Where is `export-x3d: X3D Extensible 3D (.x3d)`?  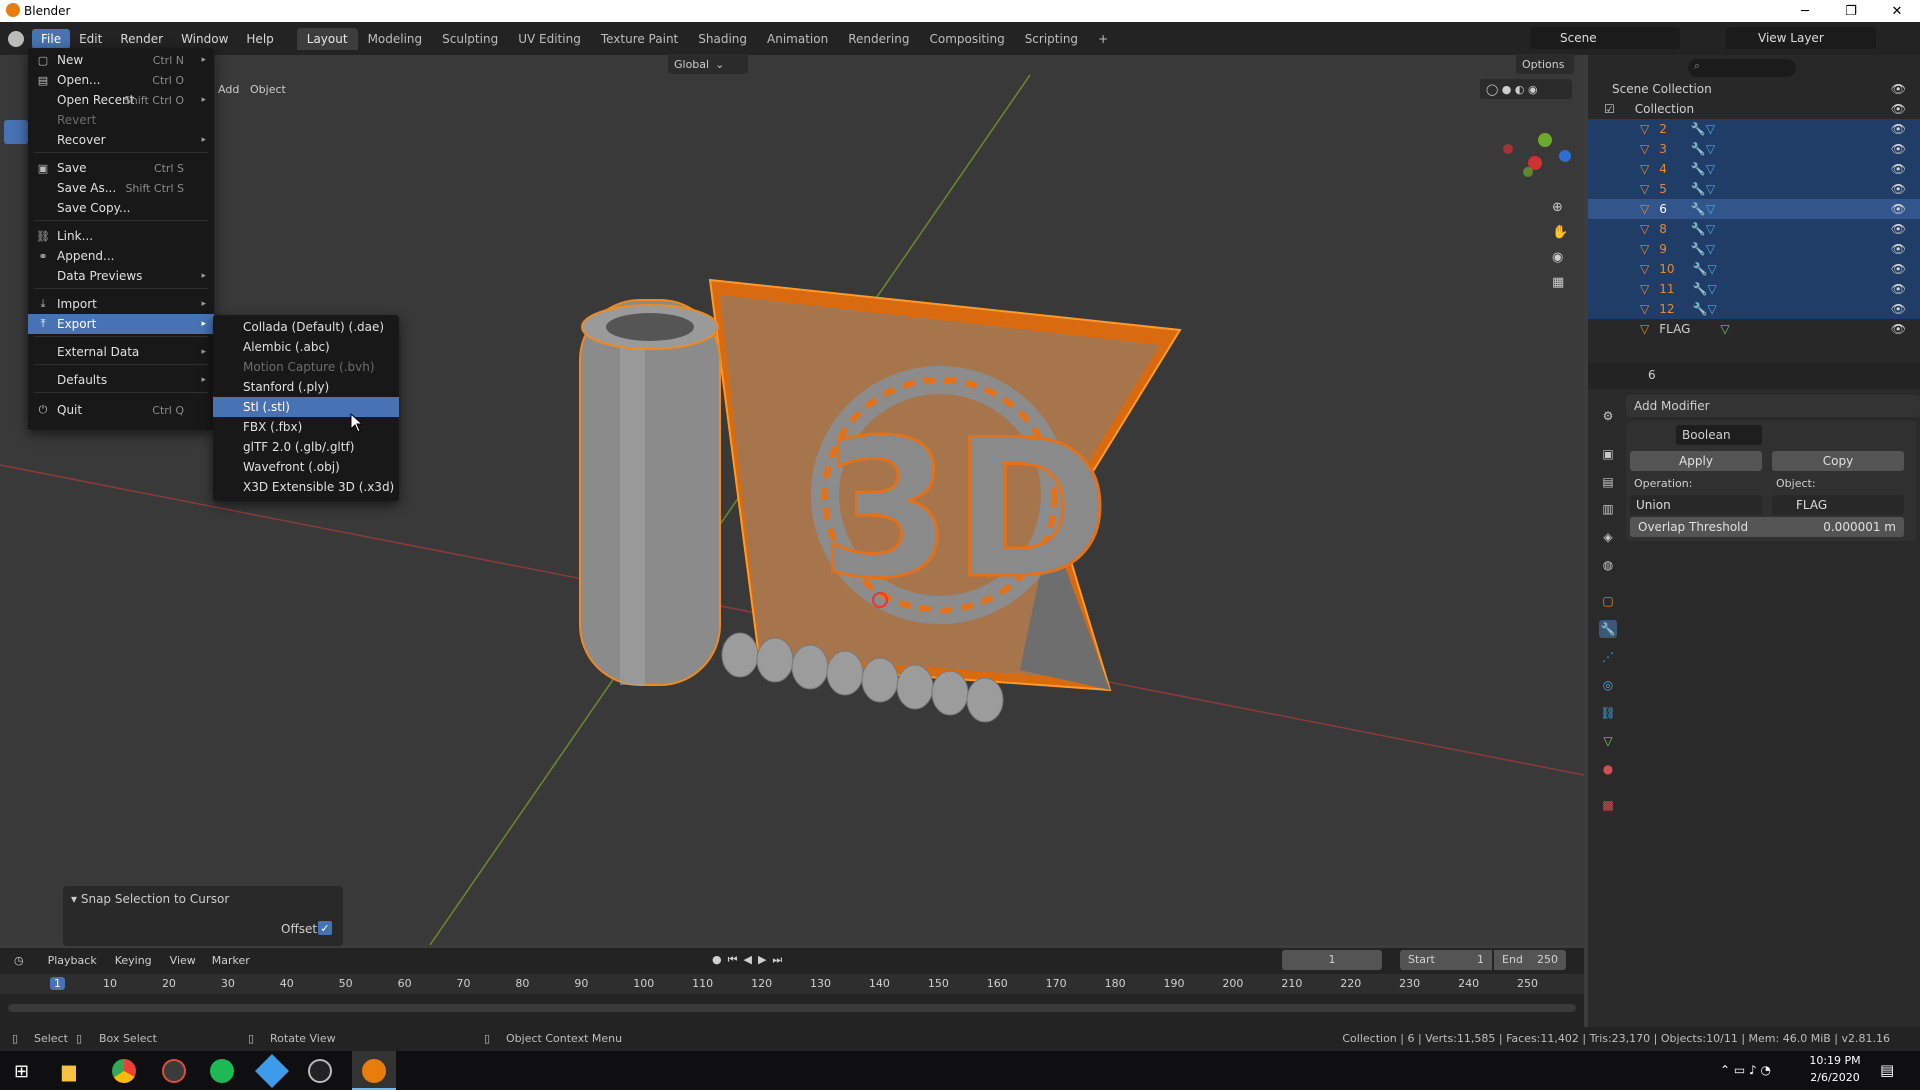
export-x3d: X3D Extensible 3D (.x3d) is located at coordinates (306, 487).